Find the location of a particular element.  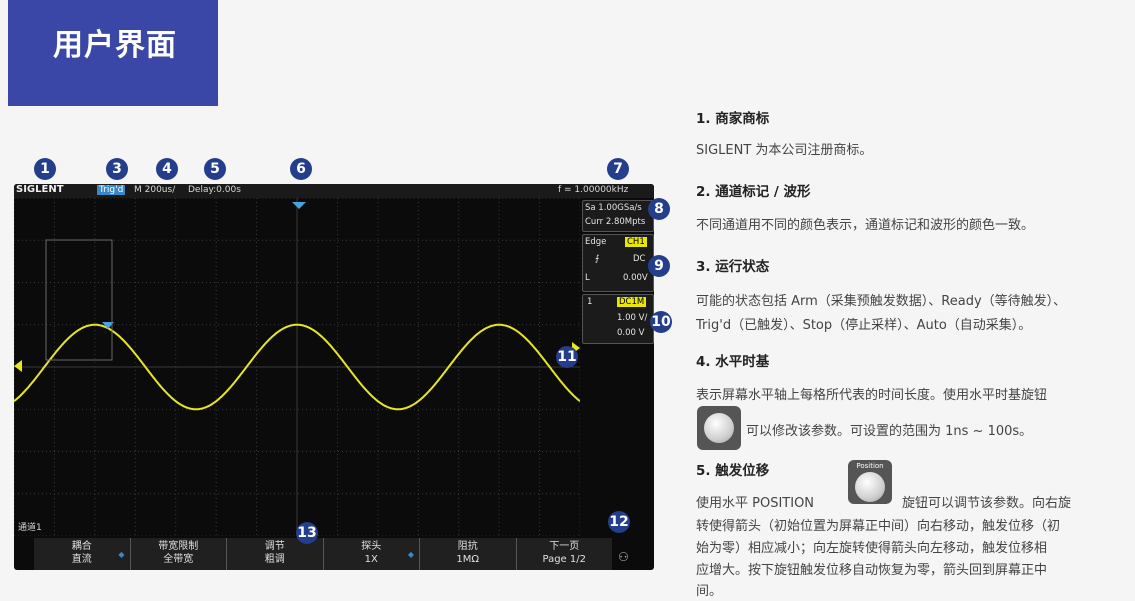

softkey-value: 全带宽 is located at coordinates (178, 559).